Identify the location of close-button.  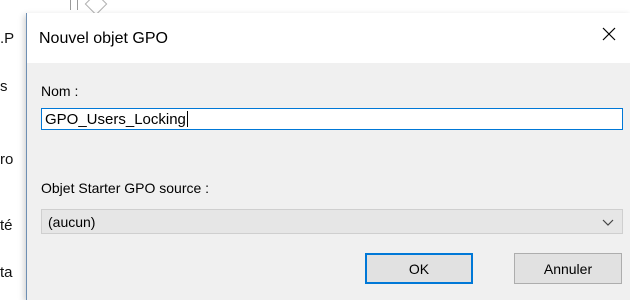
(608, 34).